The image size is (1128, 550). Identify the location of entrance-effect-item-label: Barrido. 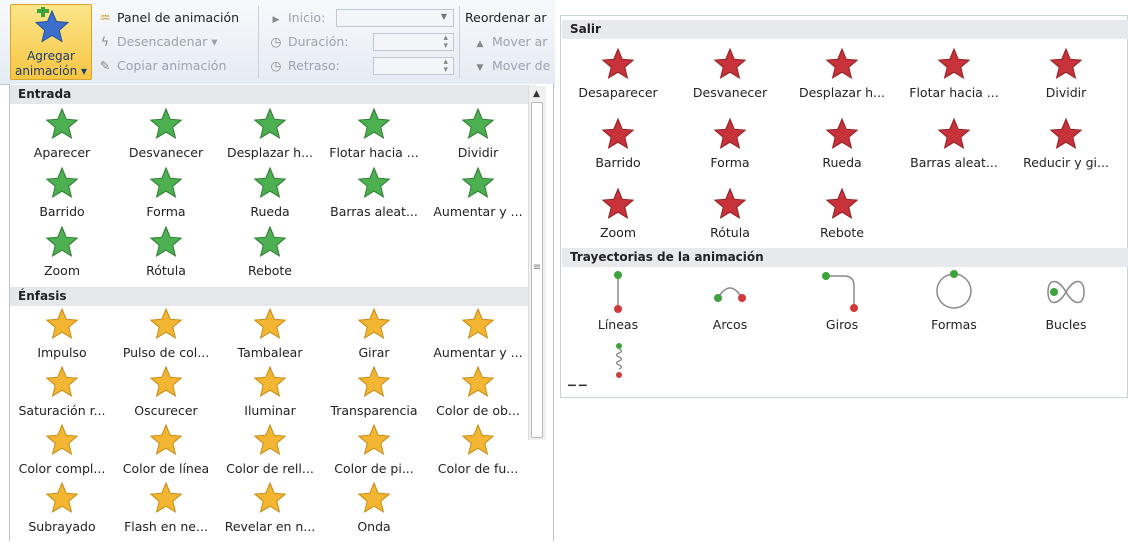
(62, 211).